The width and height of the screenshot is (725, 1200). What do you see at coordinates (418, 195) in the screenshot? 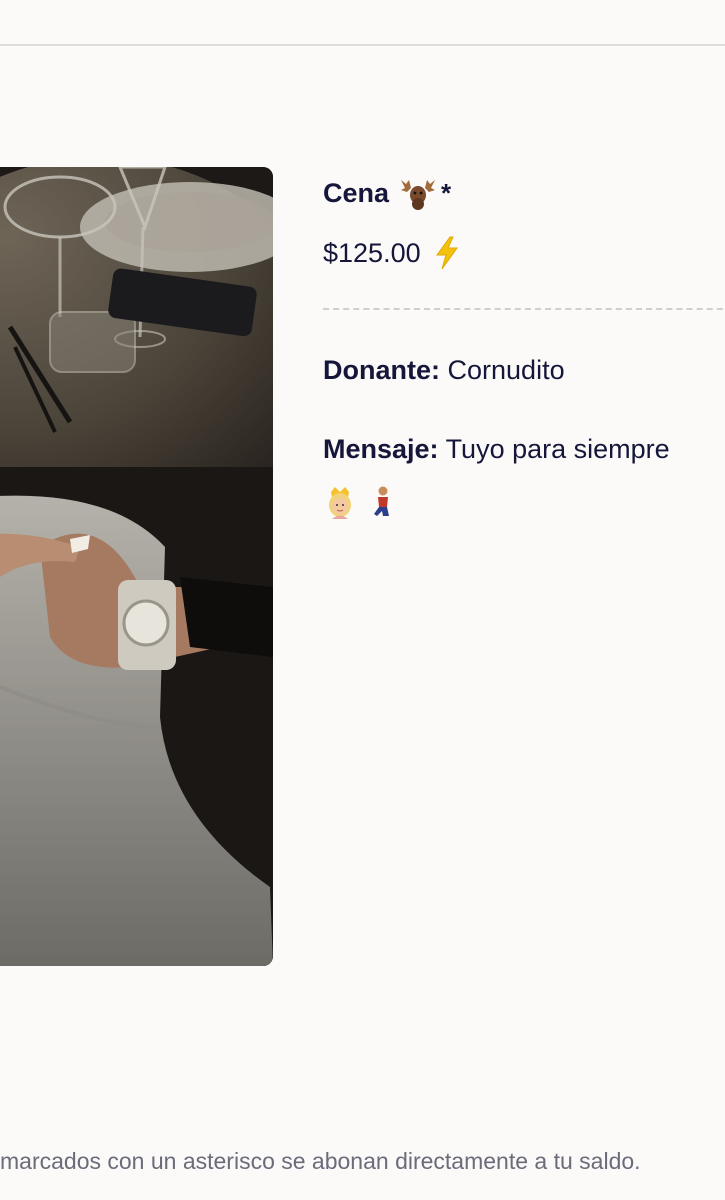
I see `moose-icon` at bounding box center [418, 195].